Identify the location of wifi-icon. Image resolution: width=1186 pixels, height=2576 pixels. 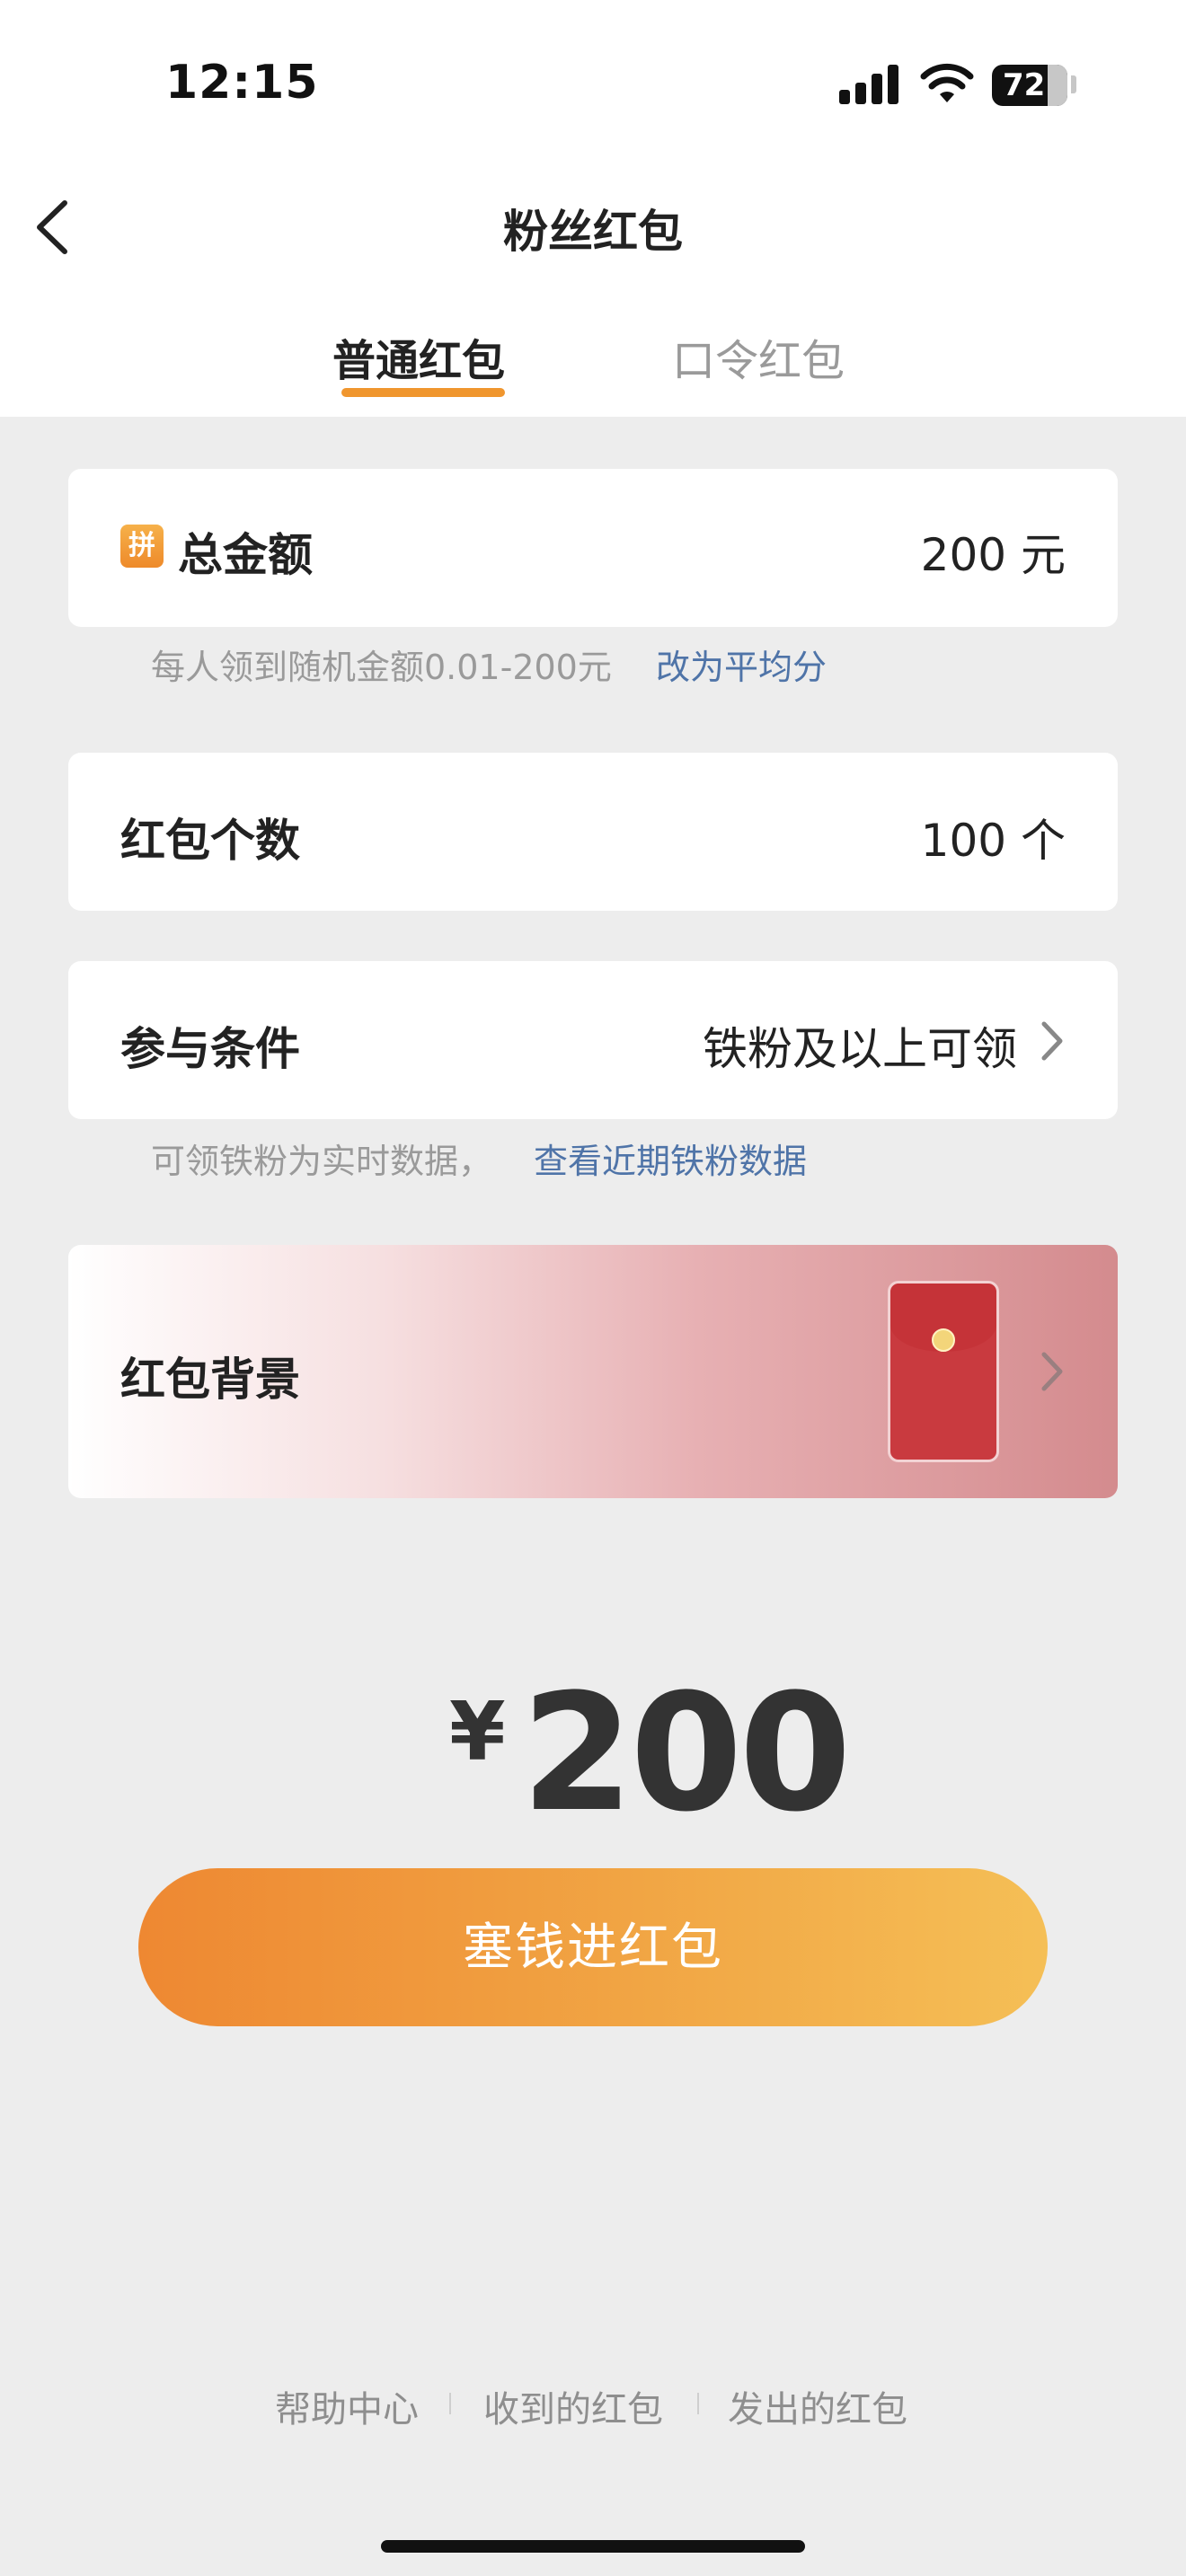
(947, 82).